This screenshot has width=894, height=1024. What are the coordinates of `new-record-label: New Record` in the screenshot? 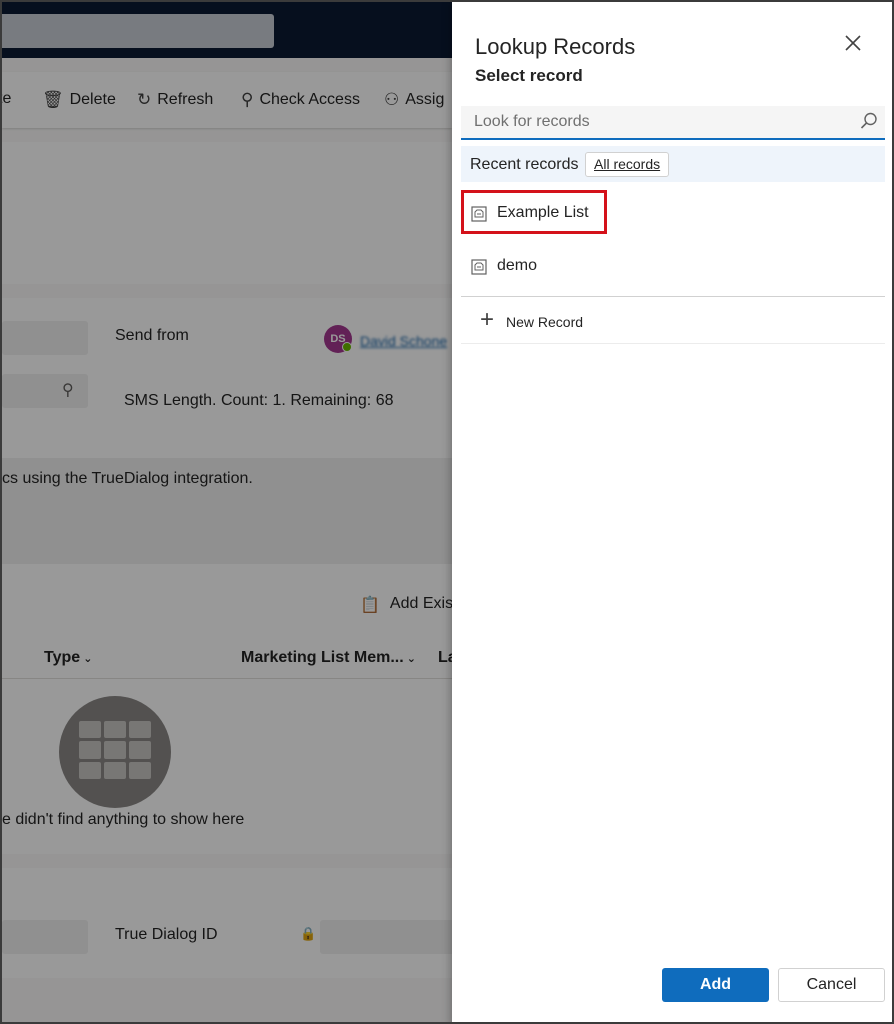 It's located at (545, 322).